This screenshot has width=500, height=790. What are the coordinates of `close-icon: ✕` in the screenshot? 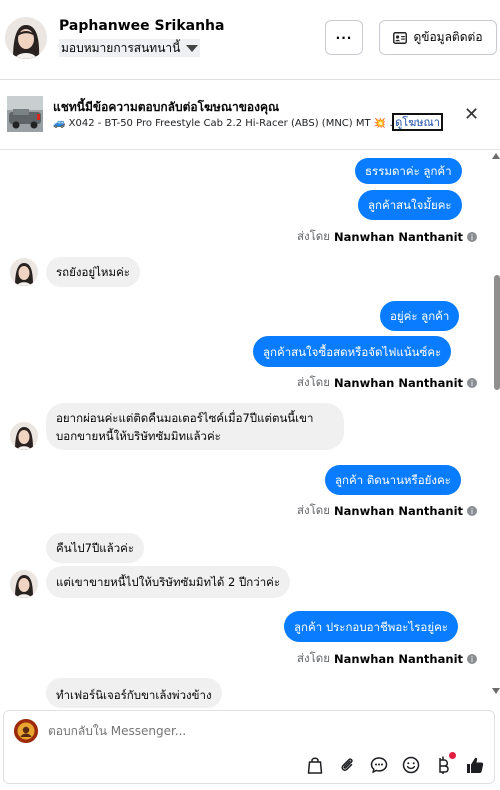 It's located at (471, 114).